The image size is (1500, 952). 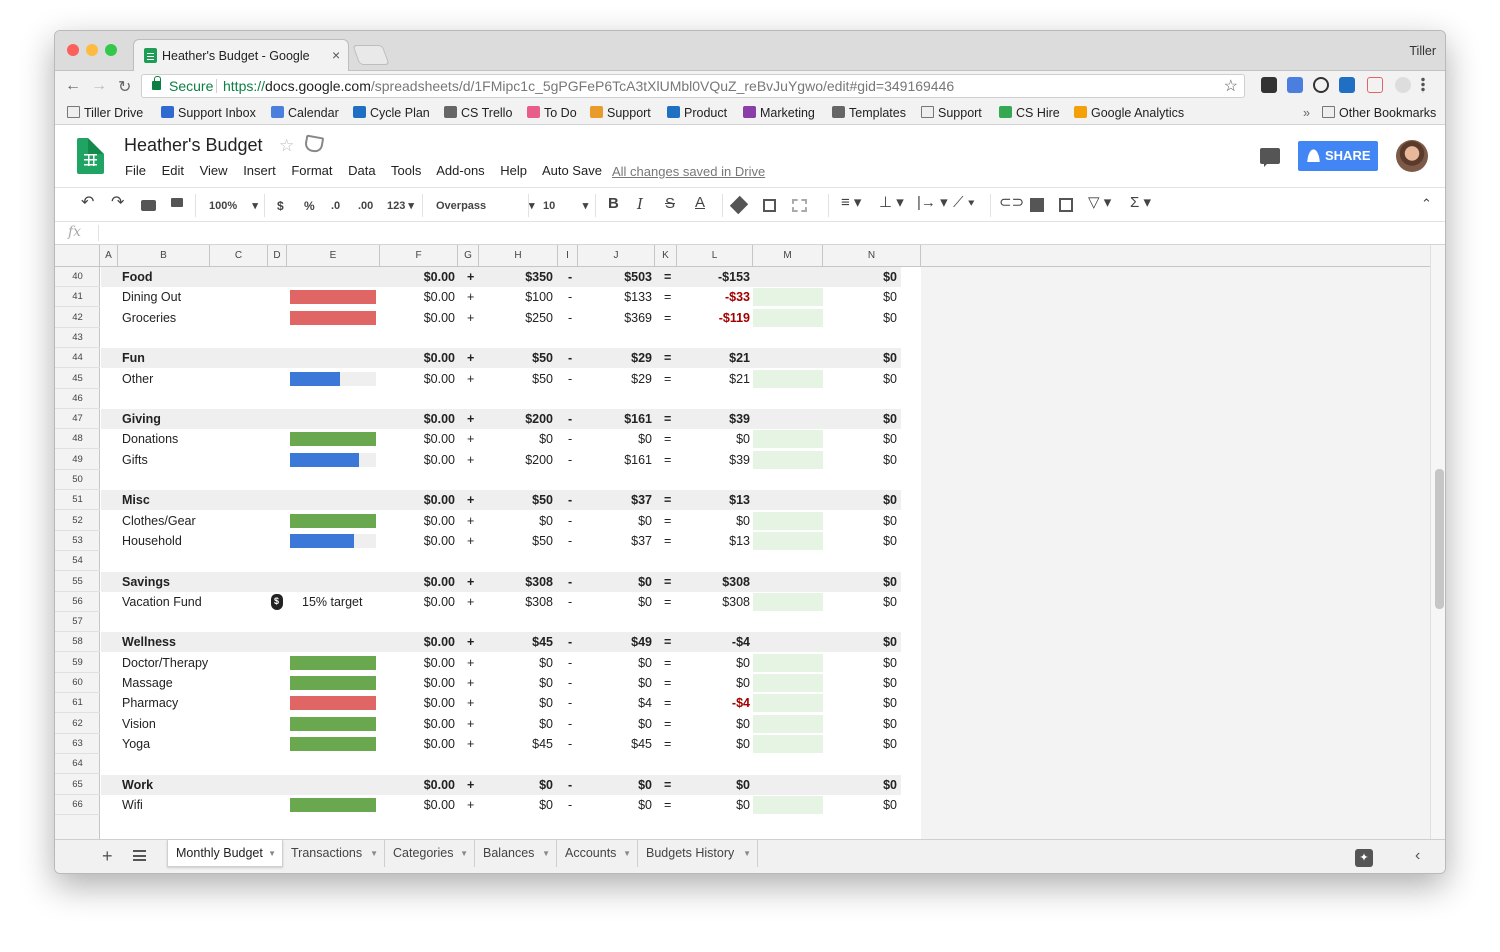 I want to click on column-header-k: K, so click(x=666, y=256).